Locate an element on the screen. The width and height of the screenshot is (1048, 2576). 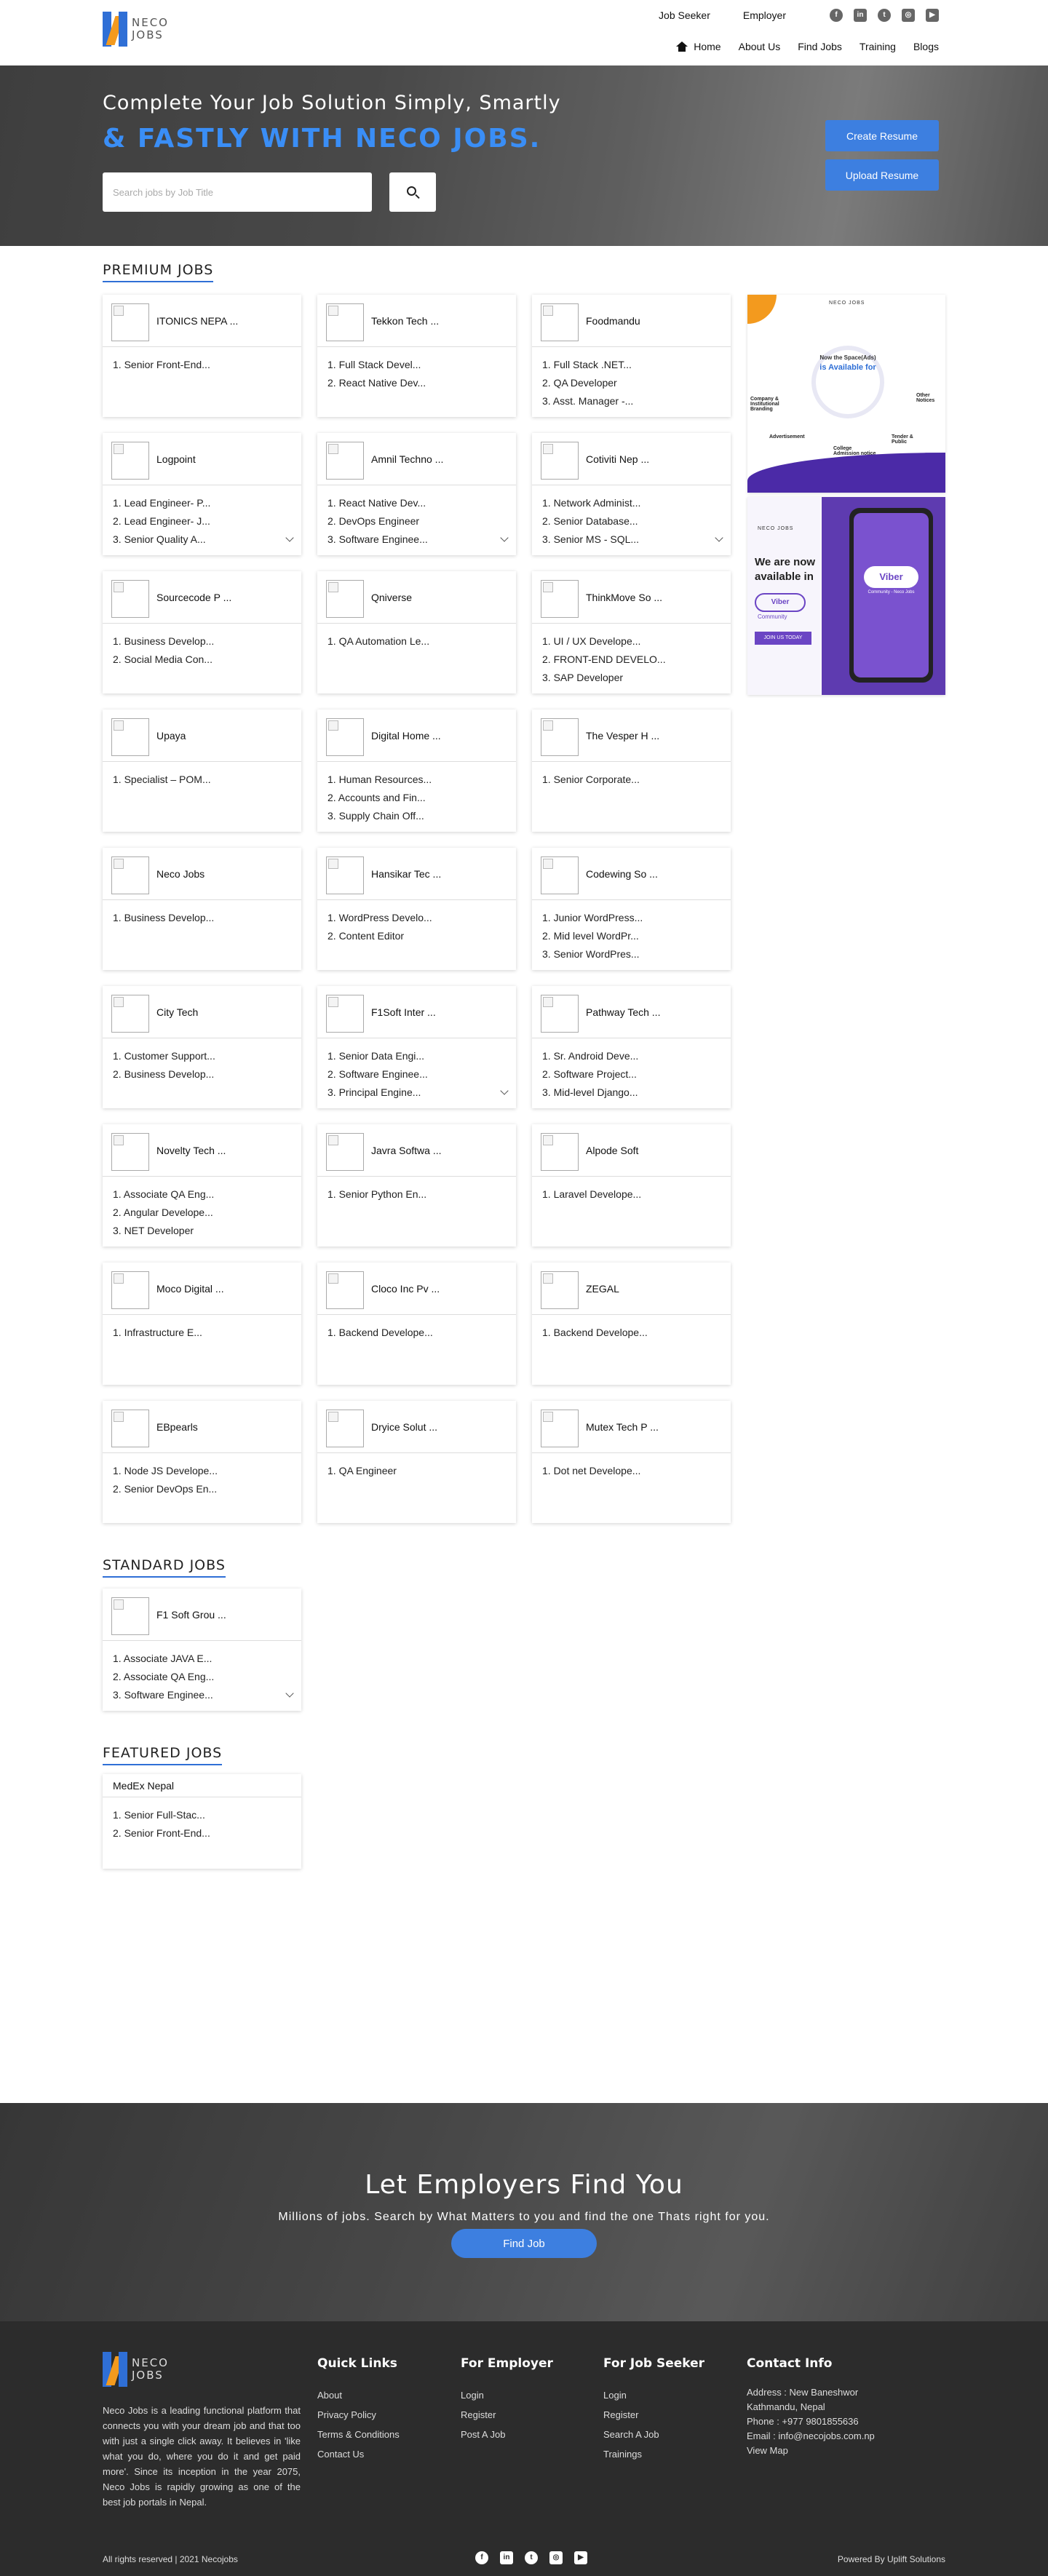
job-card-header: EBpearls is located at coordinates (202, 1427).